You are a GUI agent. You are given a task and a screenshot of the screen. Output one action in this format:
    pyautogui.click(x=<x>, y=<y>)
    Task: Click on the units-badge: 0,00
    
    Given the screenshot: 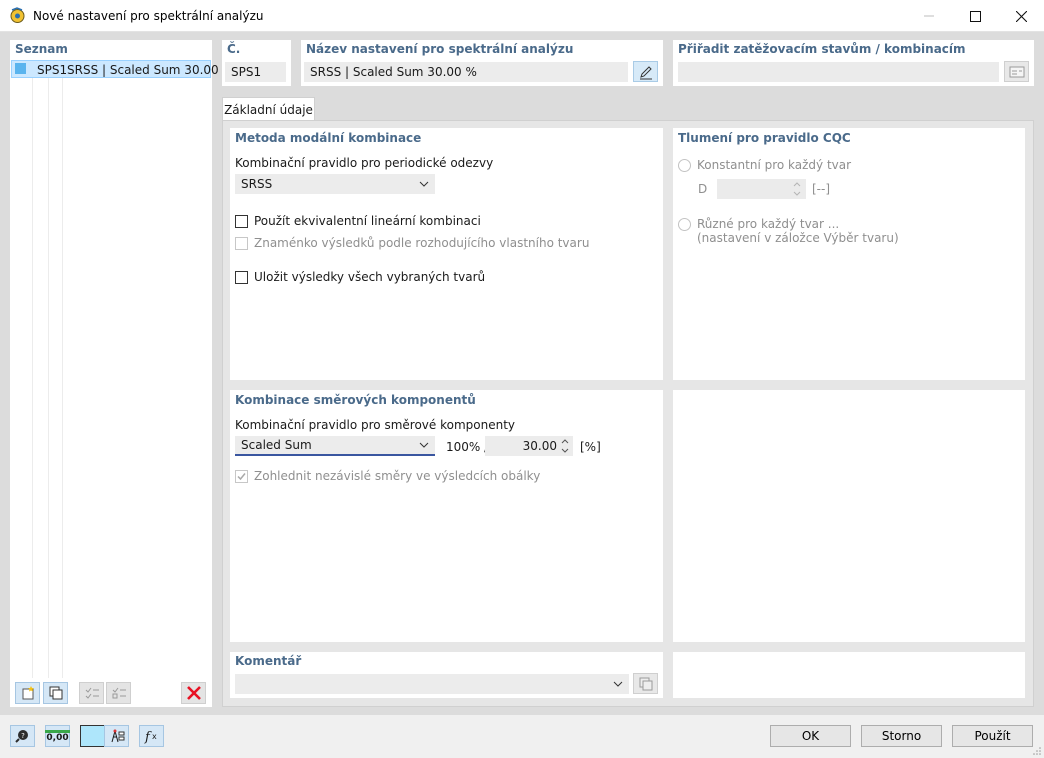 What is the action you would take?
    pyautogui.click(x=57, y=736)
    